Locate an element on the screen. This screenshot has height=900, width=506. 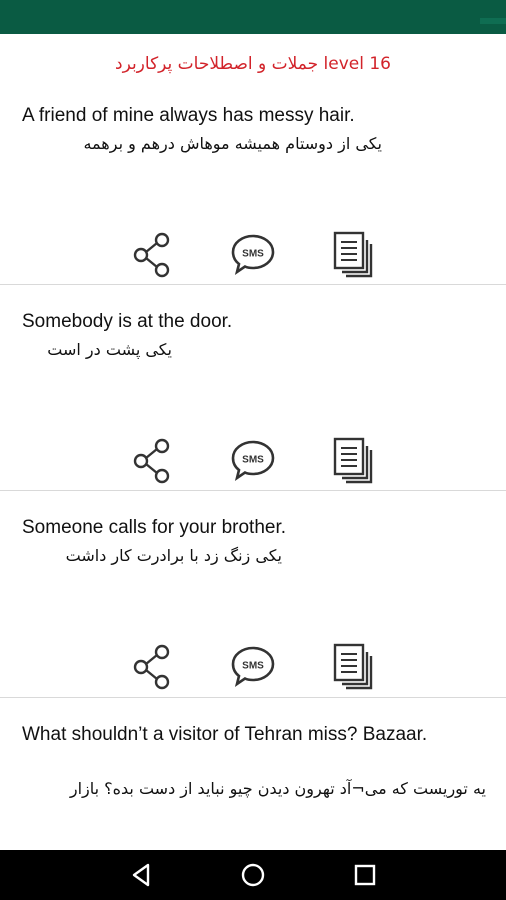
persian-translation: یکی پشت در است is located at coordinates (109, 349).